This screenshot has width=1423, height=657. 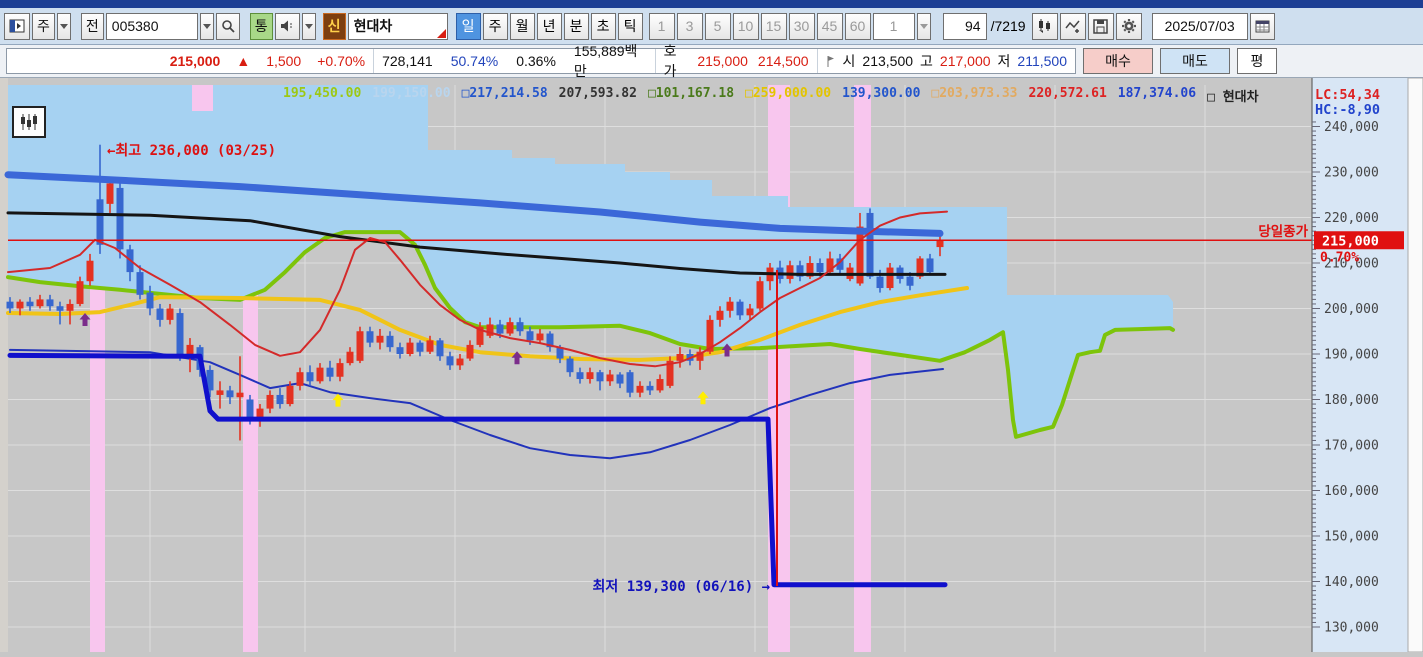 I want to click on svg-text: 240,000, so click(x=1351, y=127).